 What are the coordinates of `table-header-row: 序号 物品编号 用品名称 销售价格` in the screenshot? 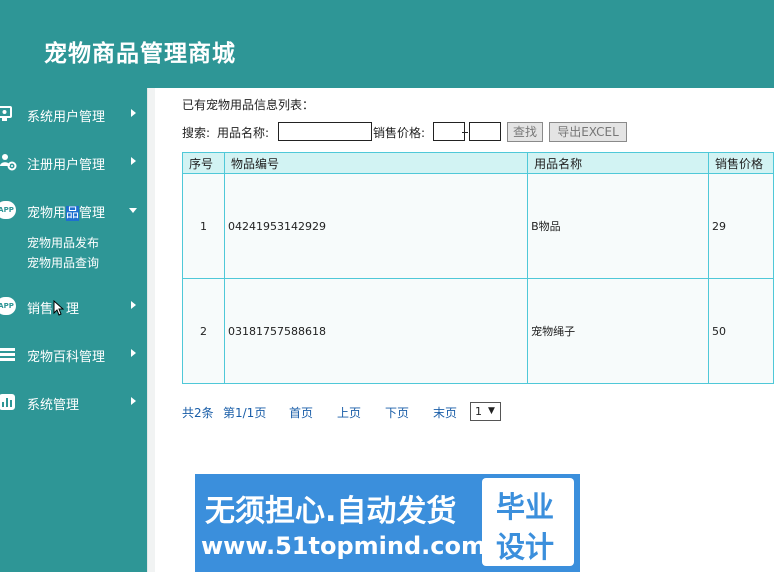 It's located at (478, 163).